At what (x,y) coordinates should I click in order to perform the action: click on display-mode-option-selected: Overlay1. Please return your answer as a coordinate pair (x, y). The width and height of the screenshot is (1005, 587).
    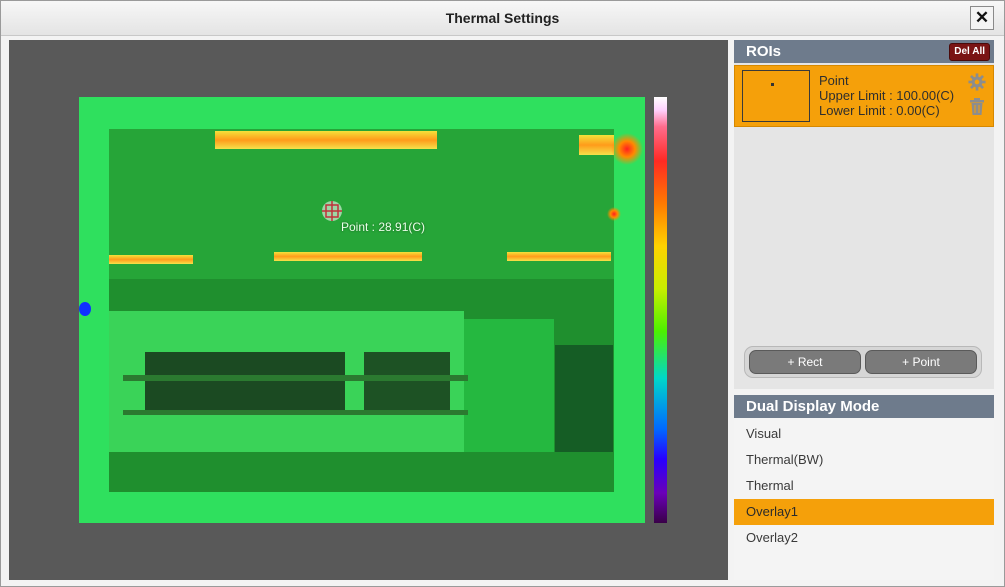
    Looking at the image, I should click on (864, 512).